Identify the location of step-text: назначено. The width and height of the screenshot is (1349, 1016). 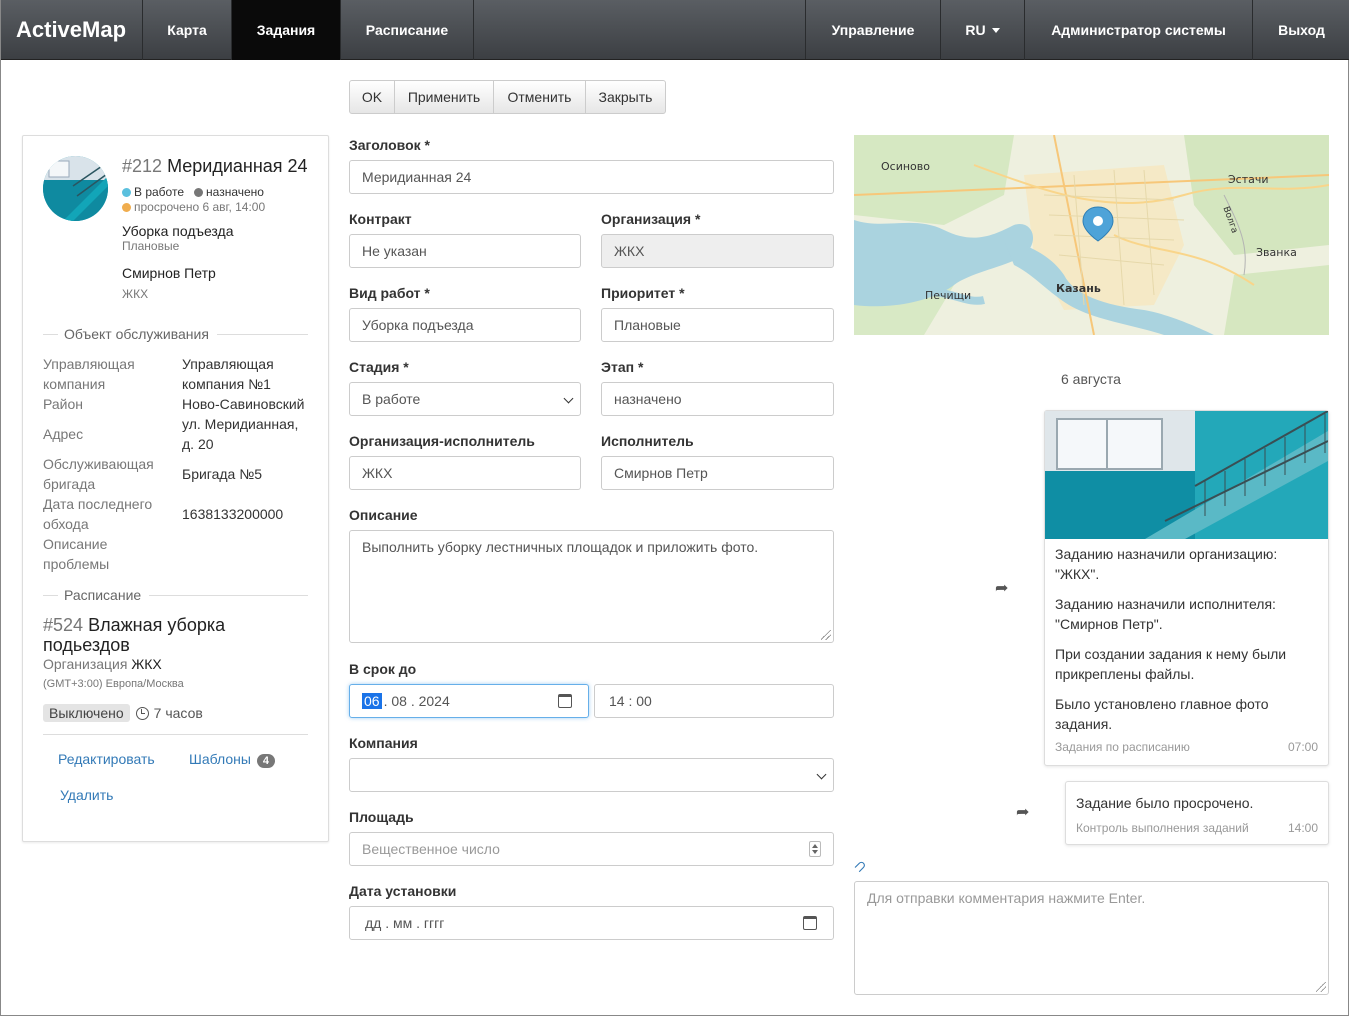
(235, 192).